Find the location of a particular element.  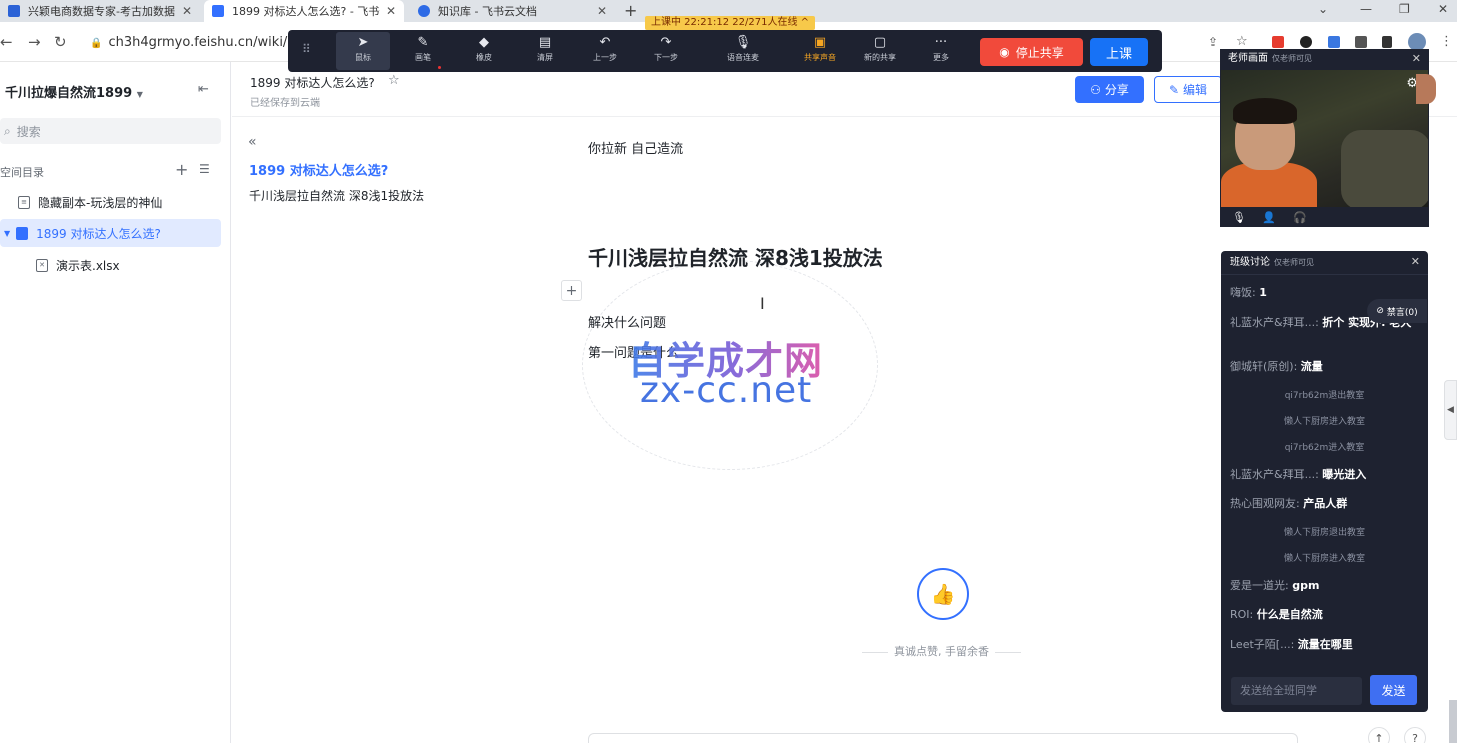

tool-more: ··· 更多 is located at coordinates (941, 49).